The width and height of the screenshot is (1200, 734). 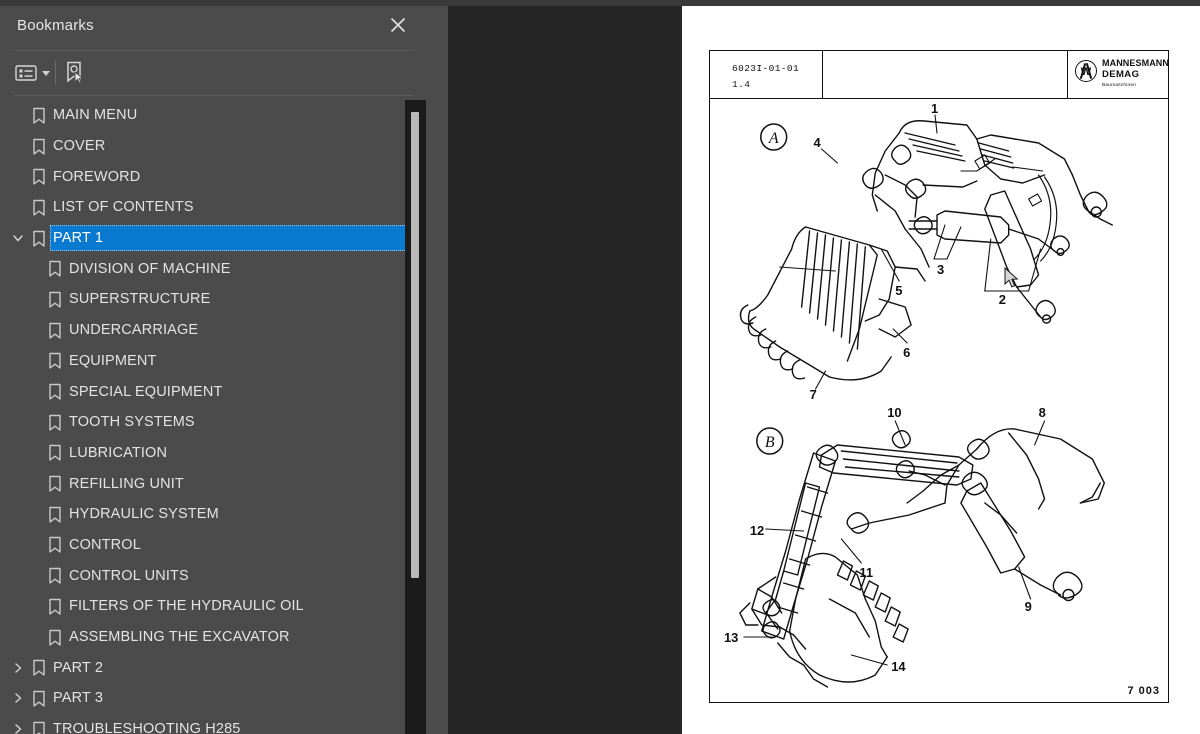 What do you see at coordinates (228, 238) in the screenshot?
I see `selection-highlight` at bounding box center [228, 238].